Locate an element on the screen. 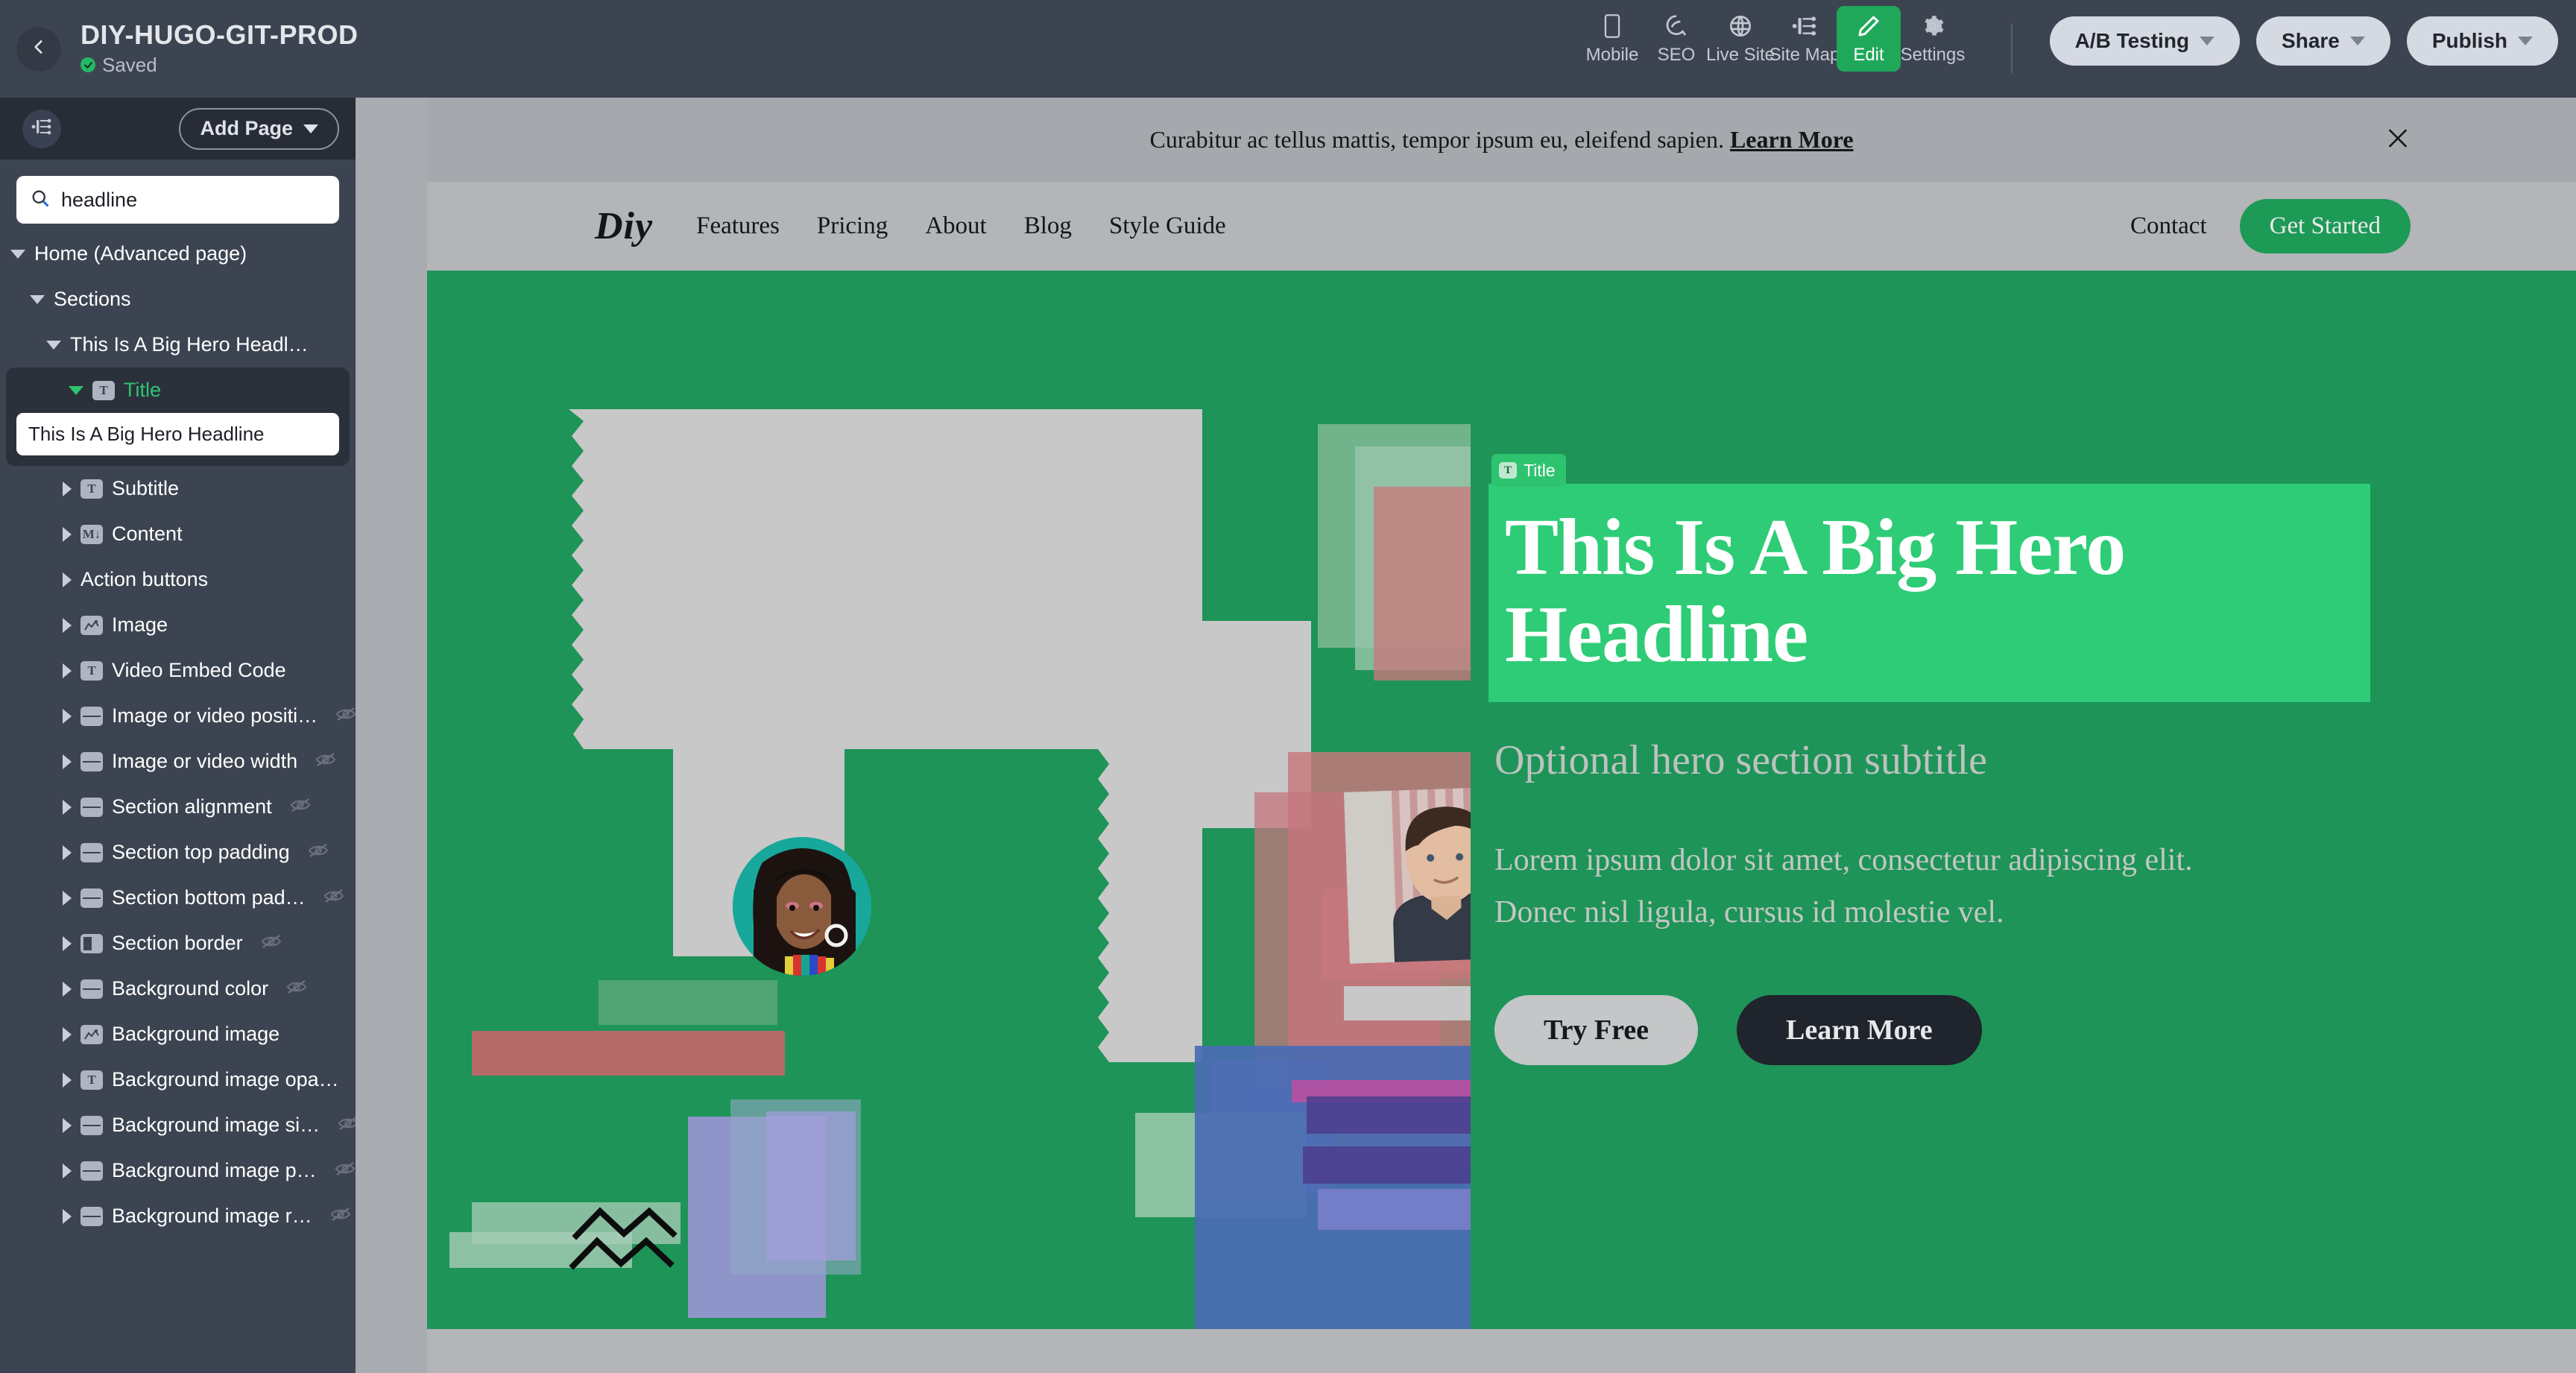  nav-link-contact: Contact is located at coordinates (2168, 226).